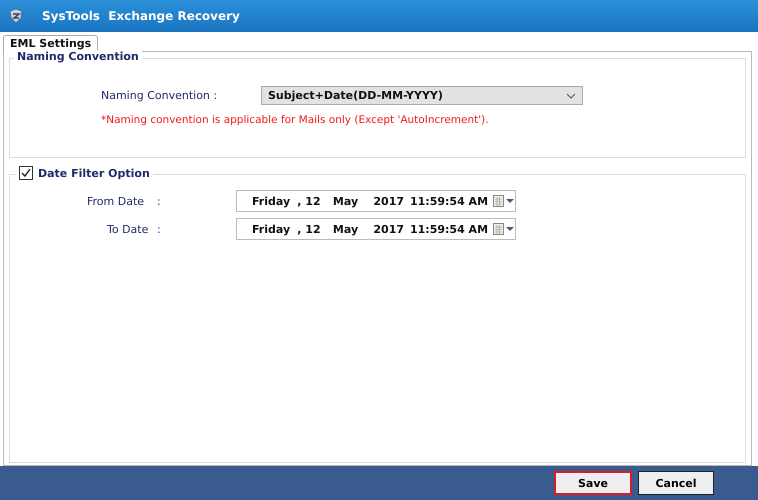 The width and height of the screenshot is (758, 500). What do you see at coordinates (94, 173) in the screenshot?
I see `checkbox-label: Date Filter Option` at bounding box center [94, 173].